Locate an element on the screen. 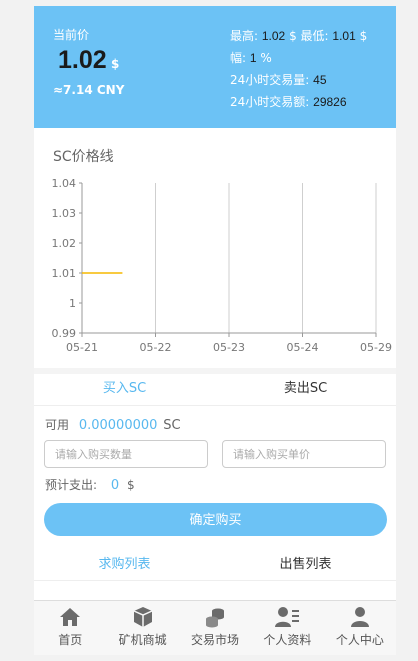  estimated-cost: 预计支出: 0 $ is located at coordinates (90, 484).